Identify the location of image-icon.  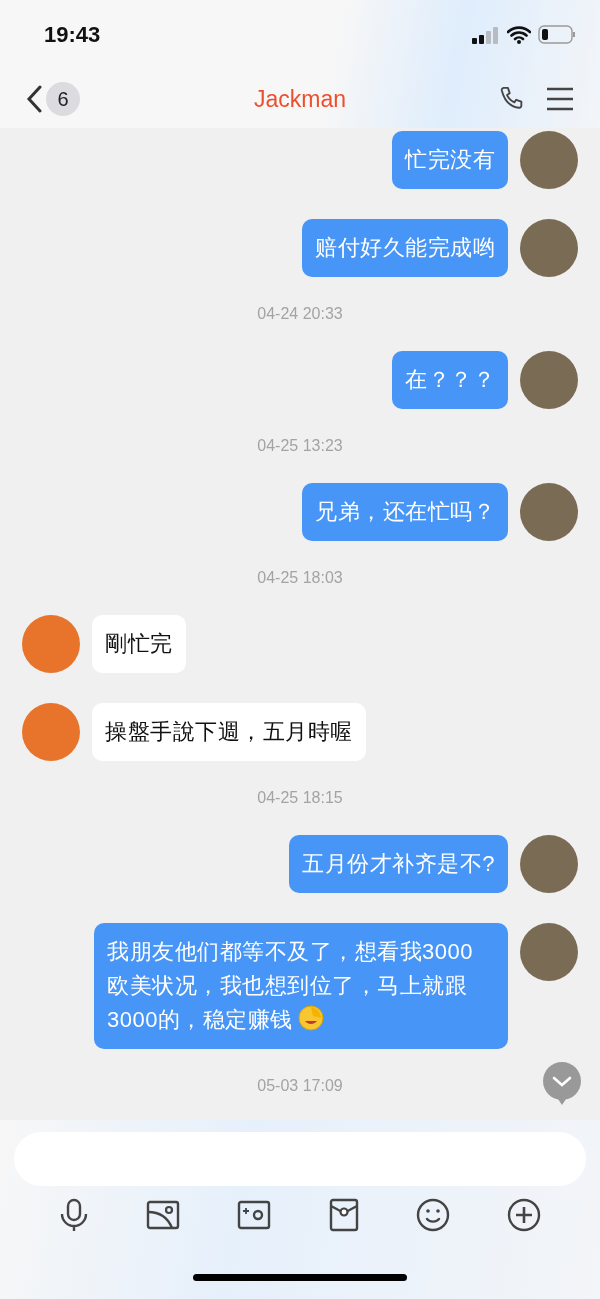
(163, 1215).